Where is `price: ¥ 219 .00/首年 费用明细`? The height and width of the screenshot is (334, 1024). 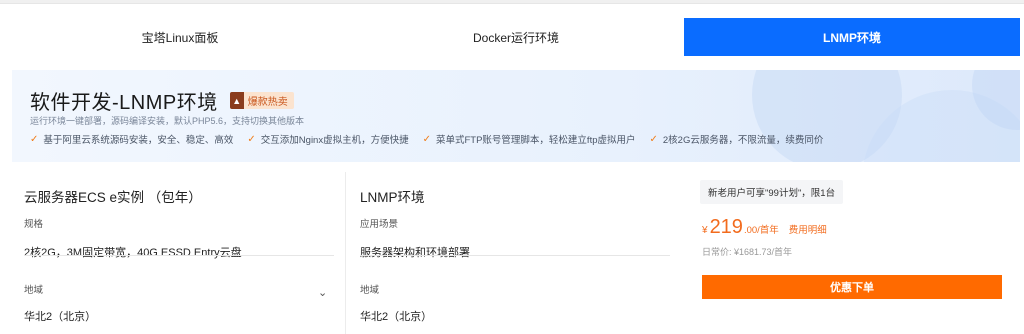
price: ¥ 219 .00/首年 费用明细 is located at coordinates (764, 227).